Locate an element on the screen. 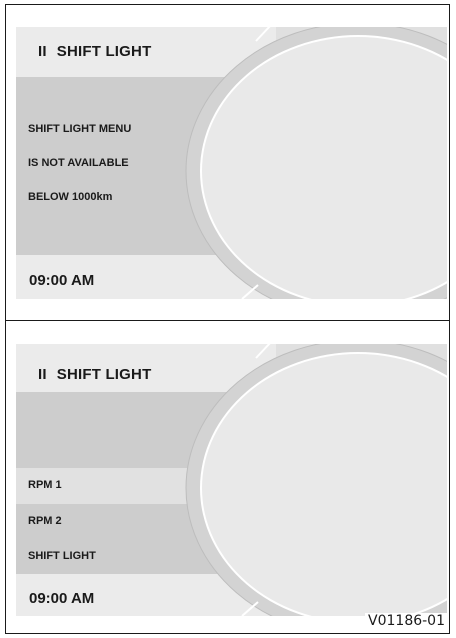 This screenshot has width=456, height=638. message-line-2: IS NOT AVAILABLE is located at coordinates (78, 163).